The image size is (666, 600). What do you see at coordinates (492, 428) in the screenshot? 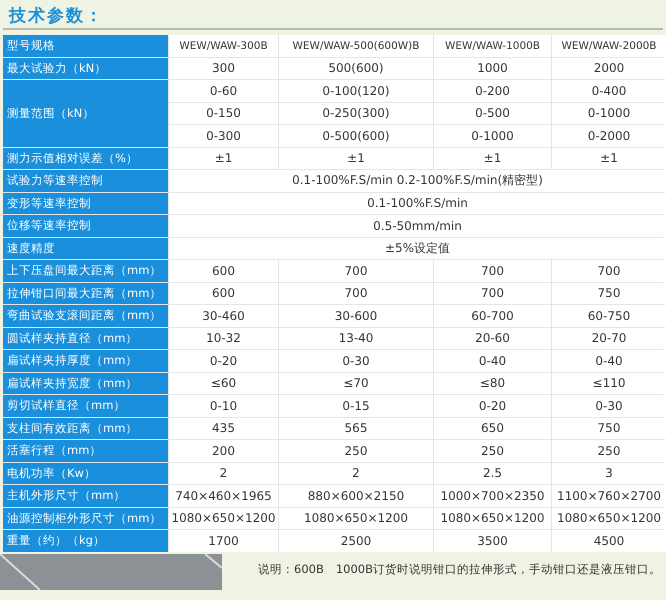
I see `table-cell: 650` at bounding box center [492, 428].